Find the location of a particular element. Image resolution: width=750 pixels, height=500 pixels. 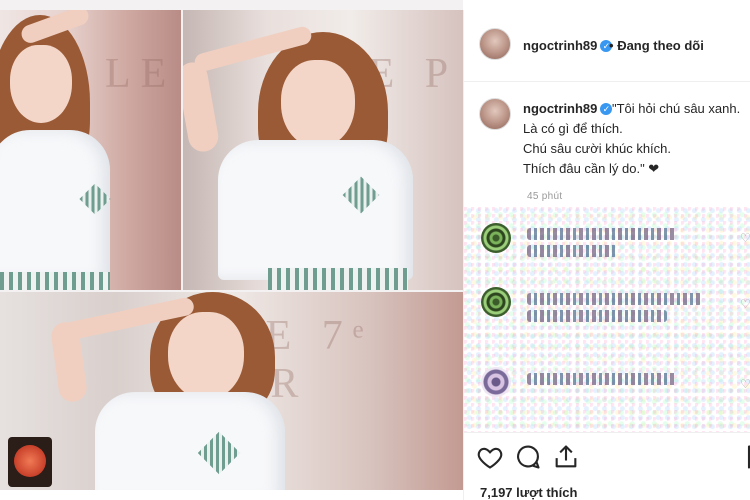

user-avatar is located at coordinates (495, 44).